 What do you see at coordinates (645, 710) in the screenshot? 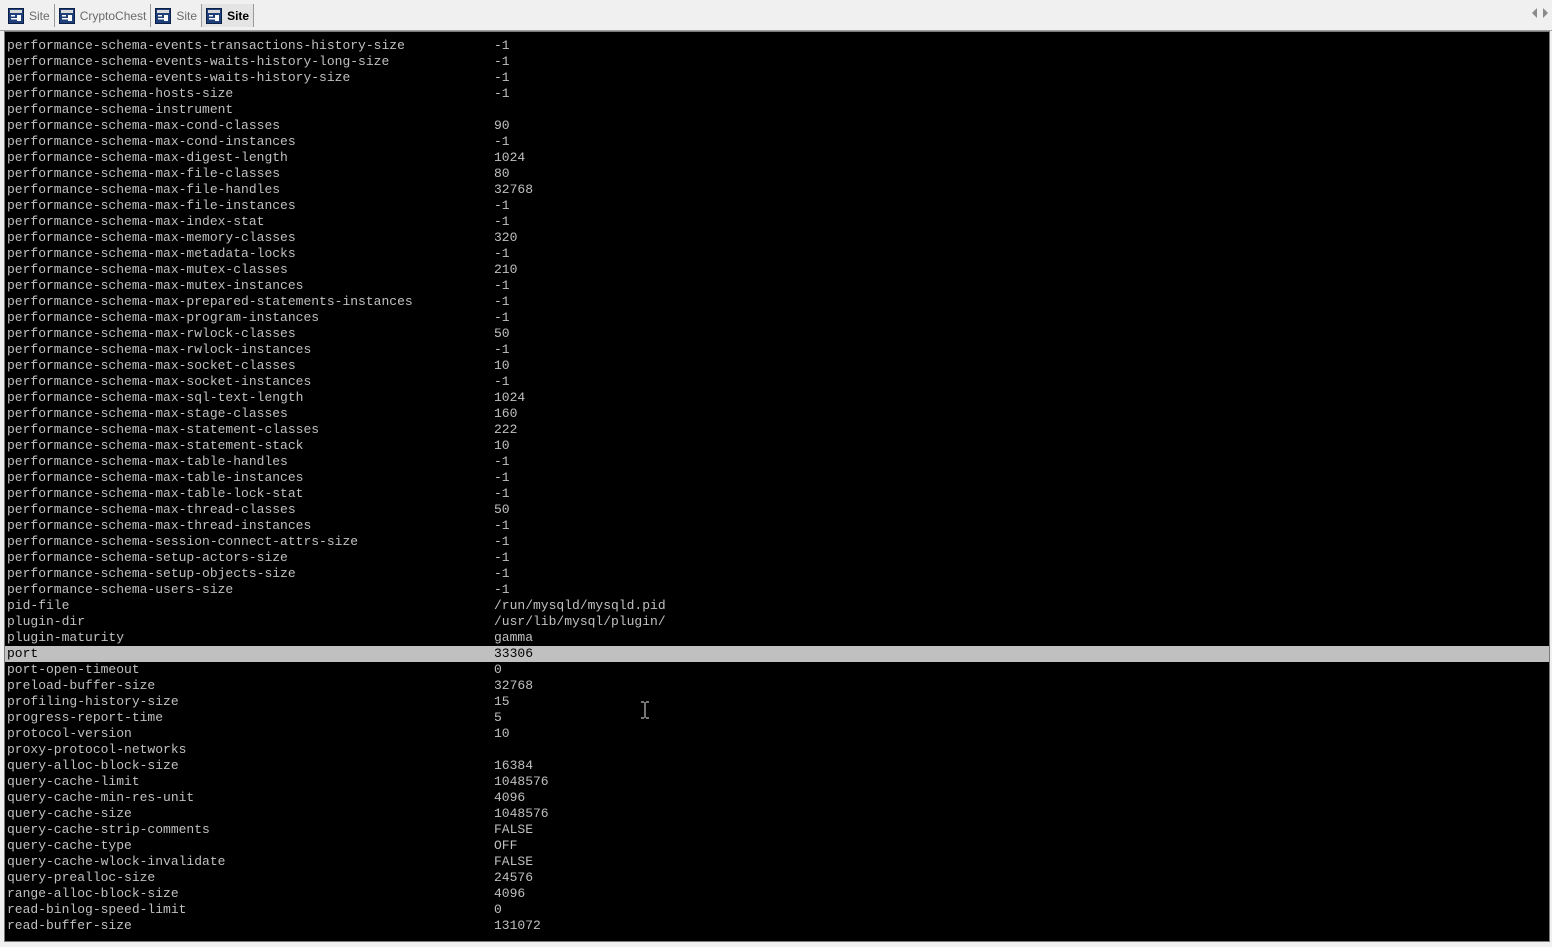
I see `ibeam-cursor-icon` at bounding box center [645, 710].